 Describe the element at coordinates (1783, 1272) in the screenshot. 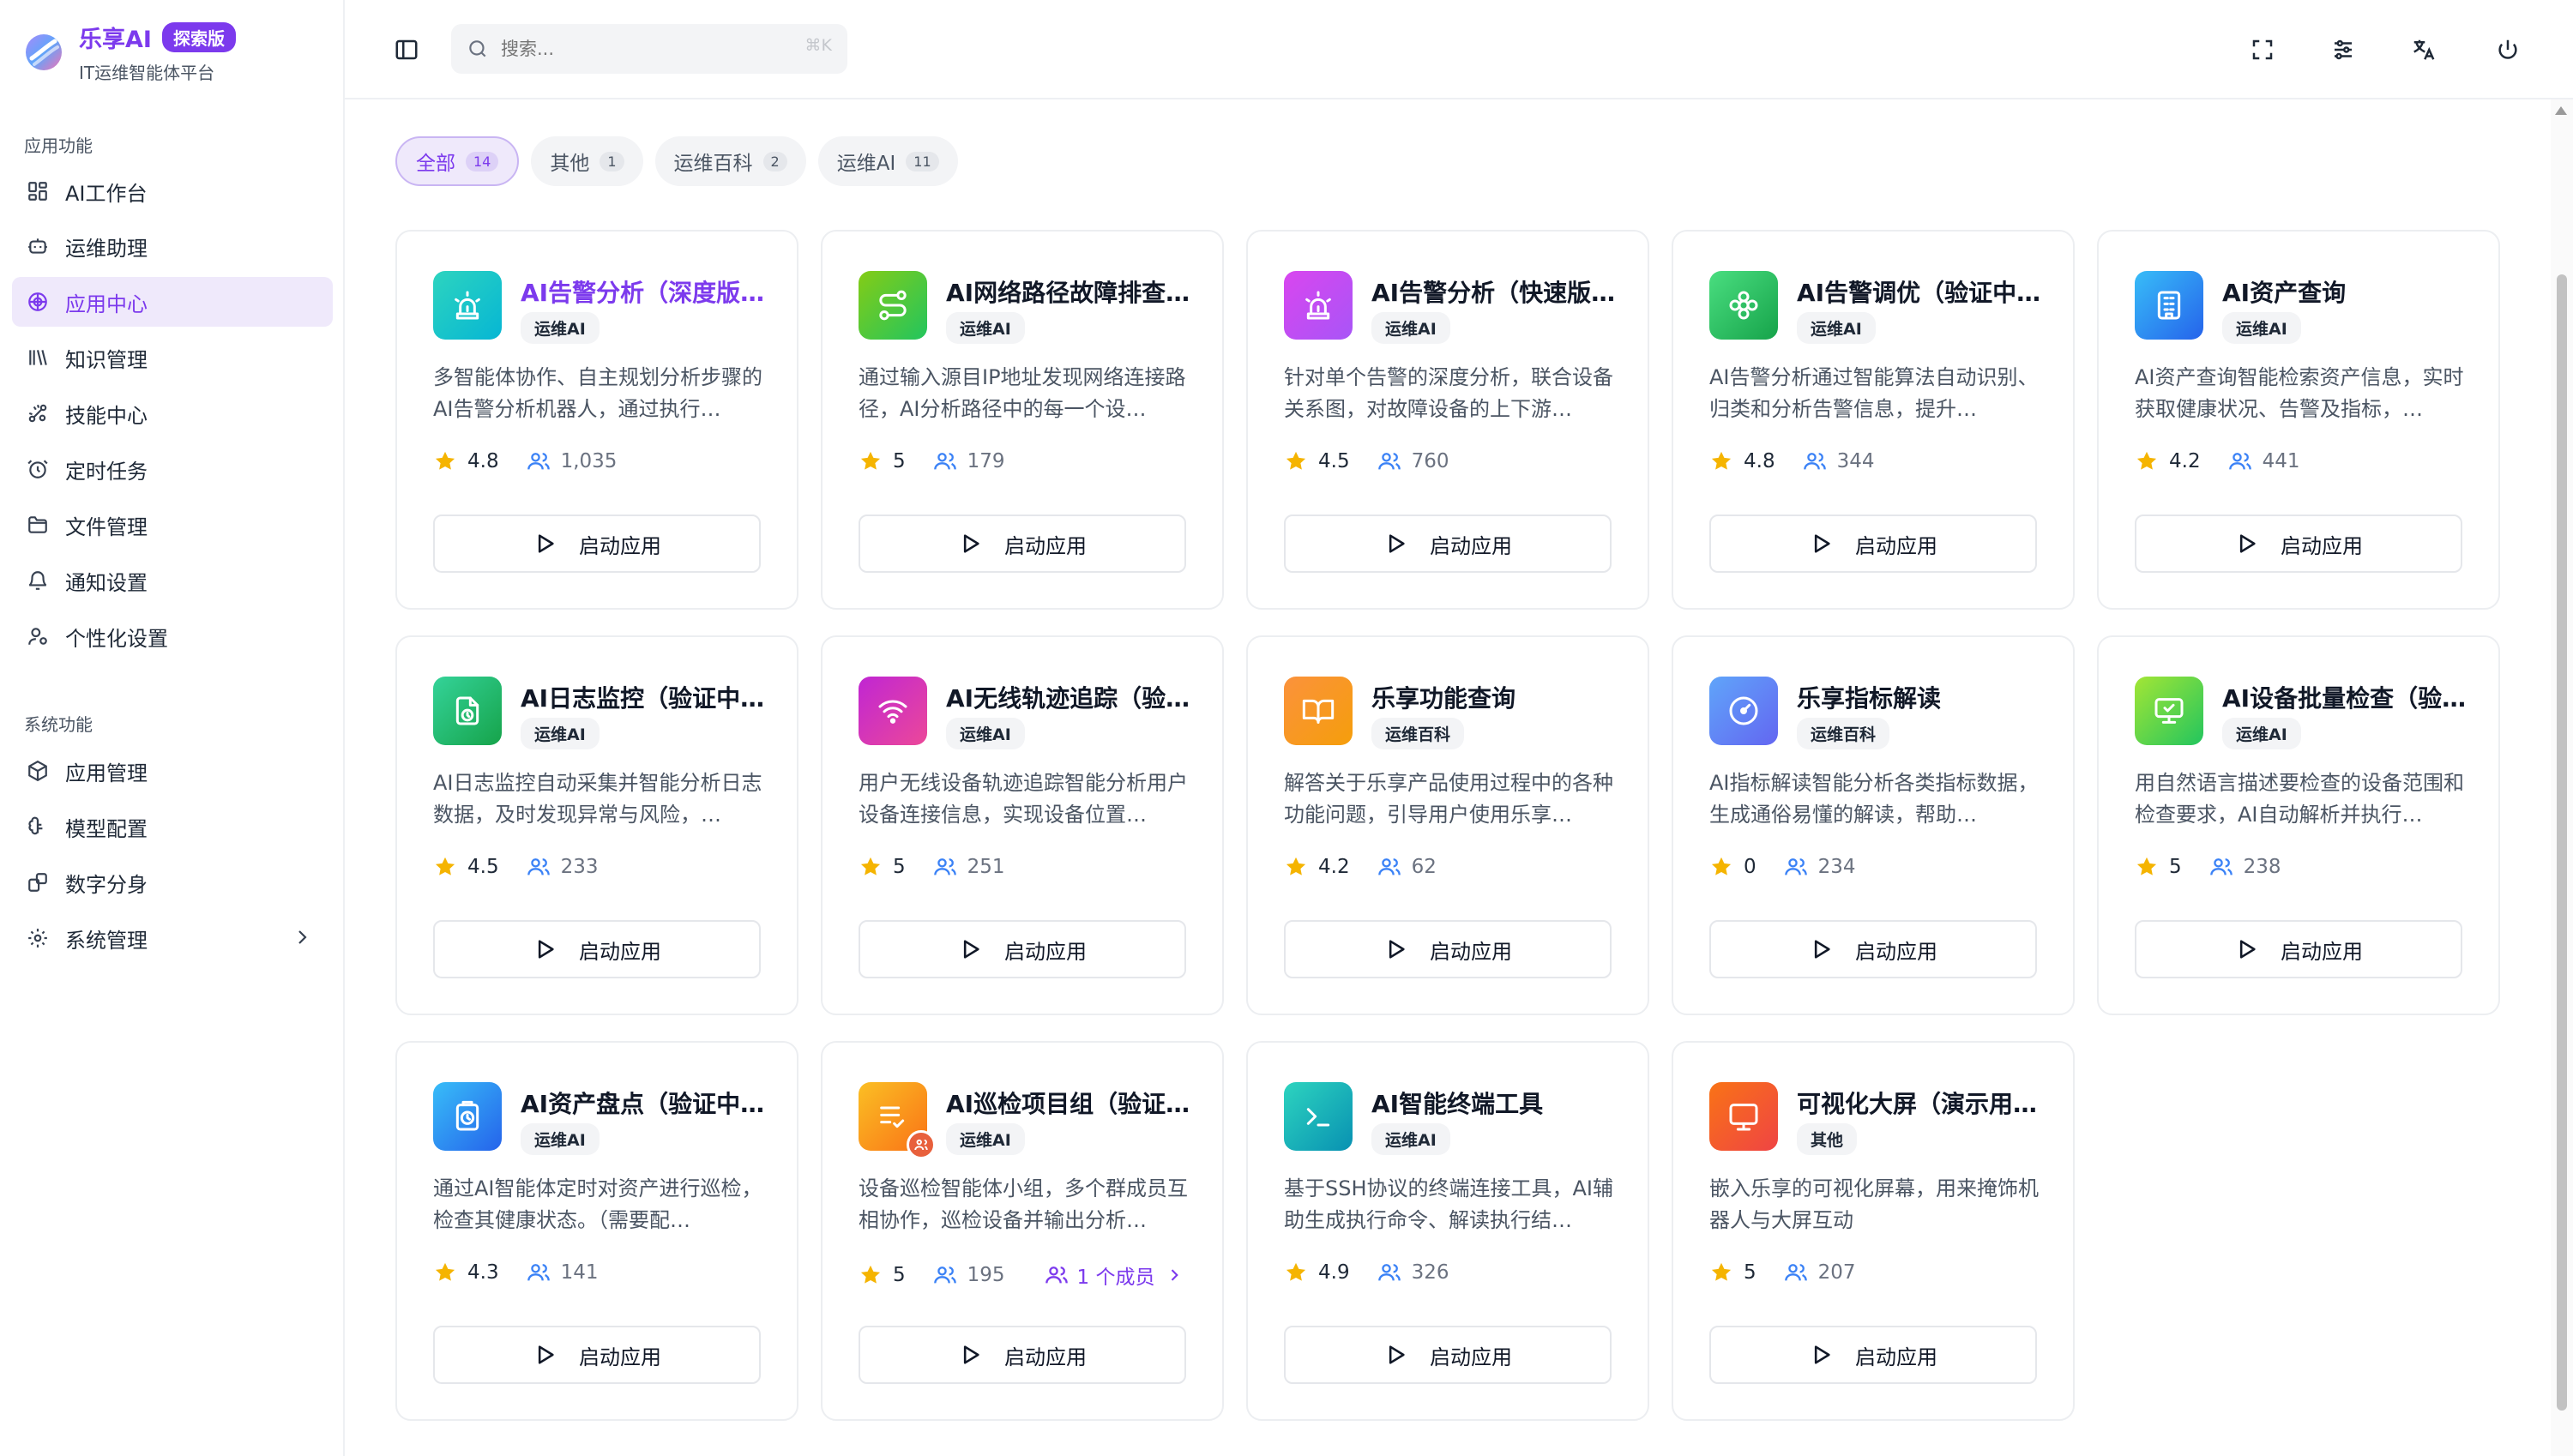

I see `app-stats: 5 207` at that location.